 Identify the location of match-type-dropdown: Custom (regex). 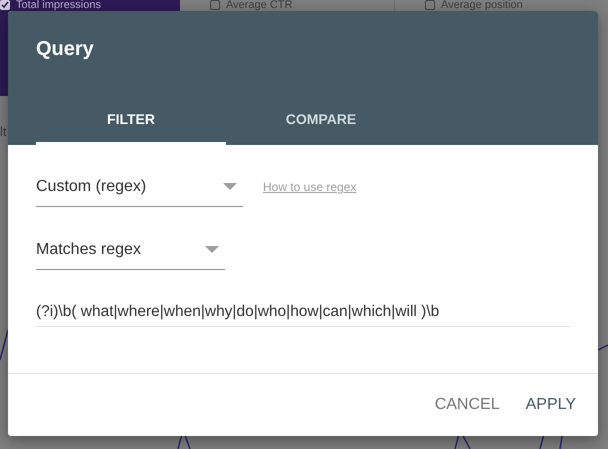
(139, 187).